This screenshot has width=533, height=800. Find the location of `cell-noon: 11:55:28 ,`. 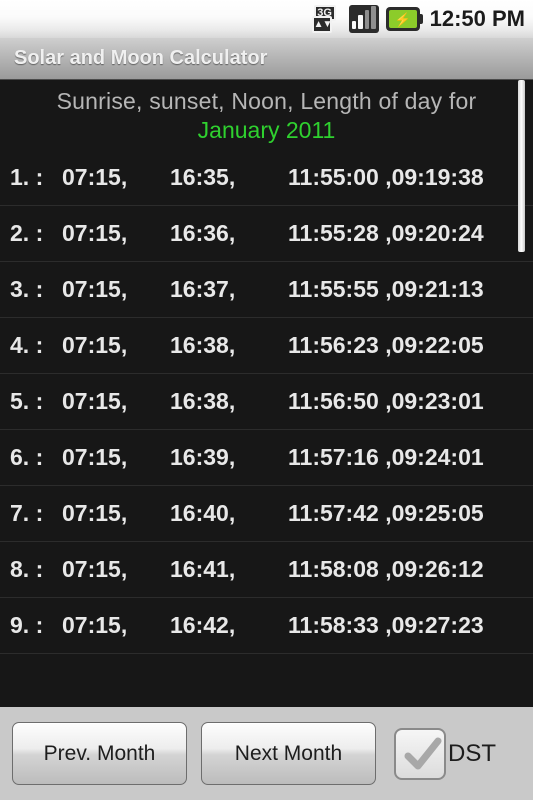

cell-noon: 11:55:28 , is located at coordinates (340, 233).